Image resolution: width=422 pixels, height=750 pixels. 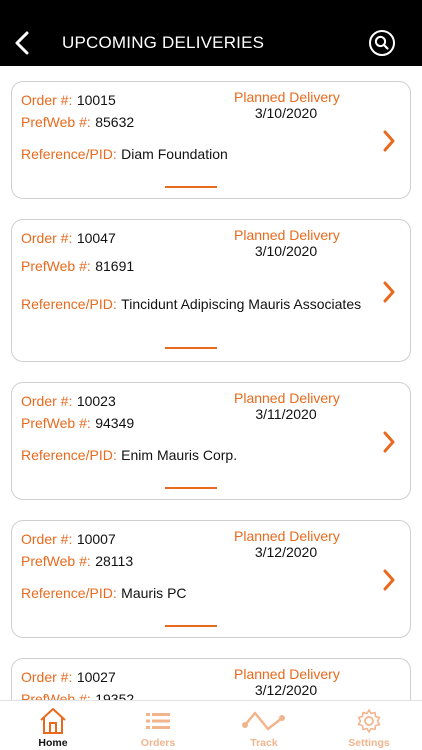 What do you see at coordinates (264, 743) in the screenshot?
I see `tab-label: Track` at bounding box center [264, 743].